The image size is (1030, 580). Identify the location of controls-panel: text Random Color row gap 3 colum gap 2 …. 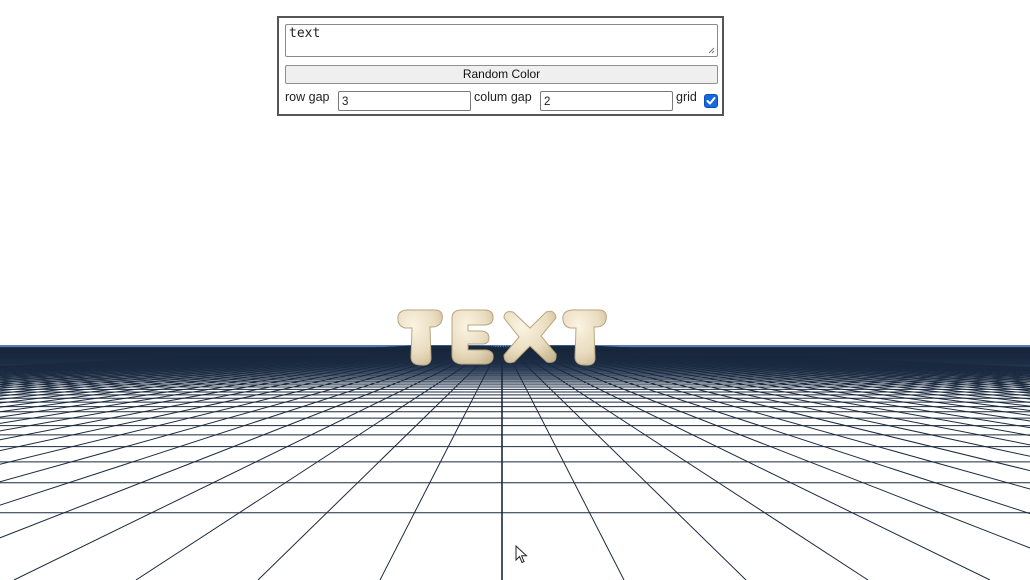
(500, 66).